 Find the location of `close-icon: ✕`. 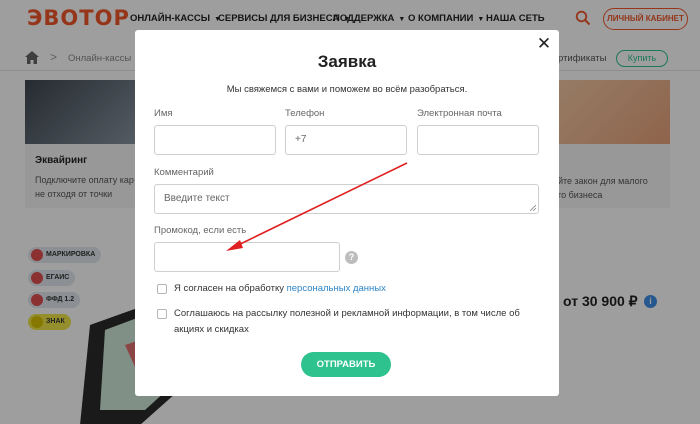

close-icon: ✕ is located at coordinates (544, 43).